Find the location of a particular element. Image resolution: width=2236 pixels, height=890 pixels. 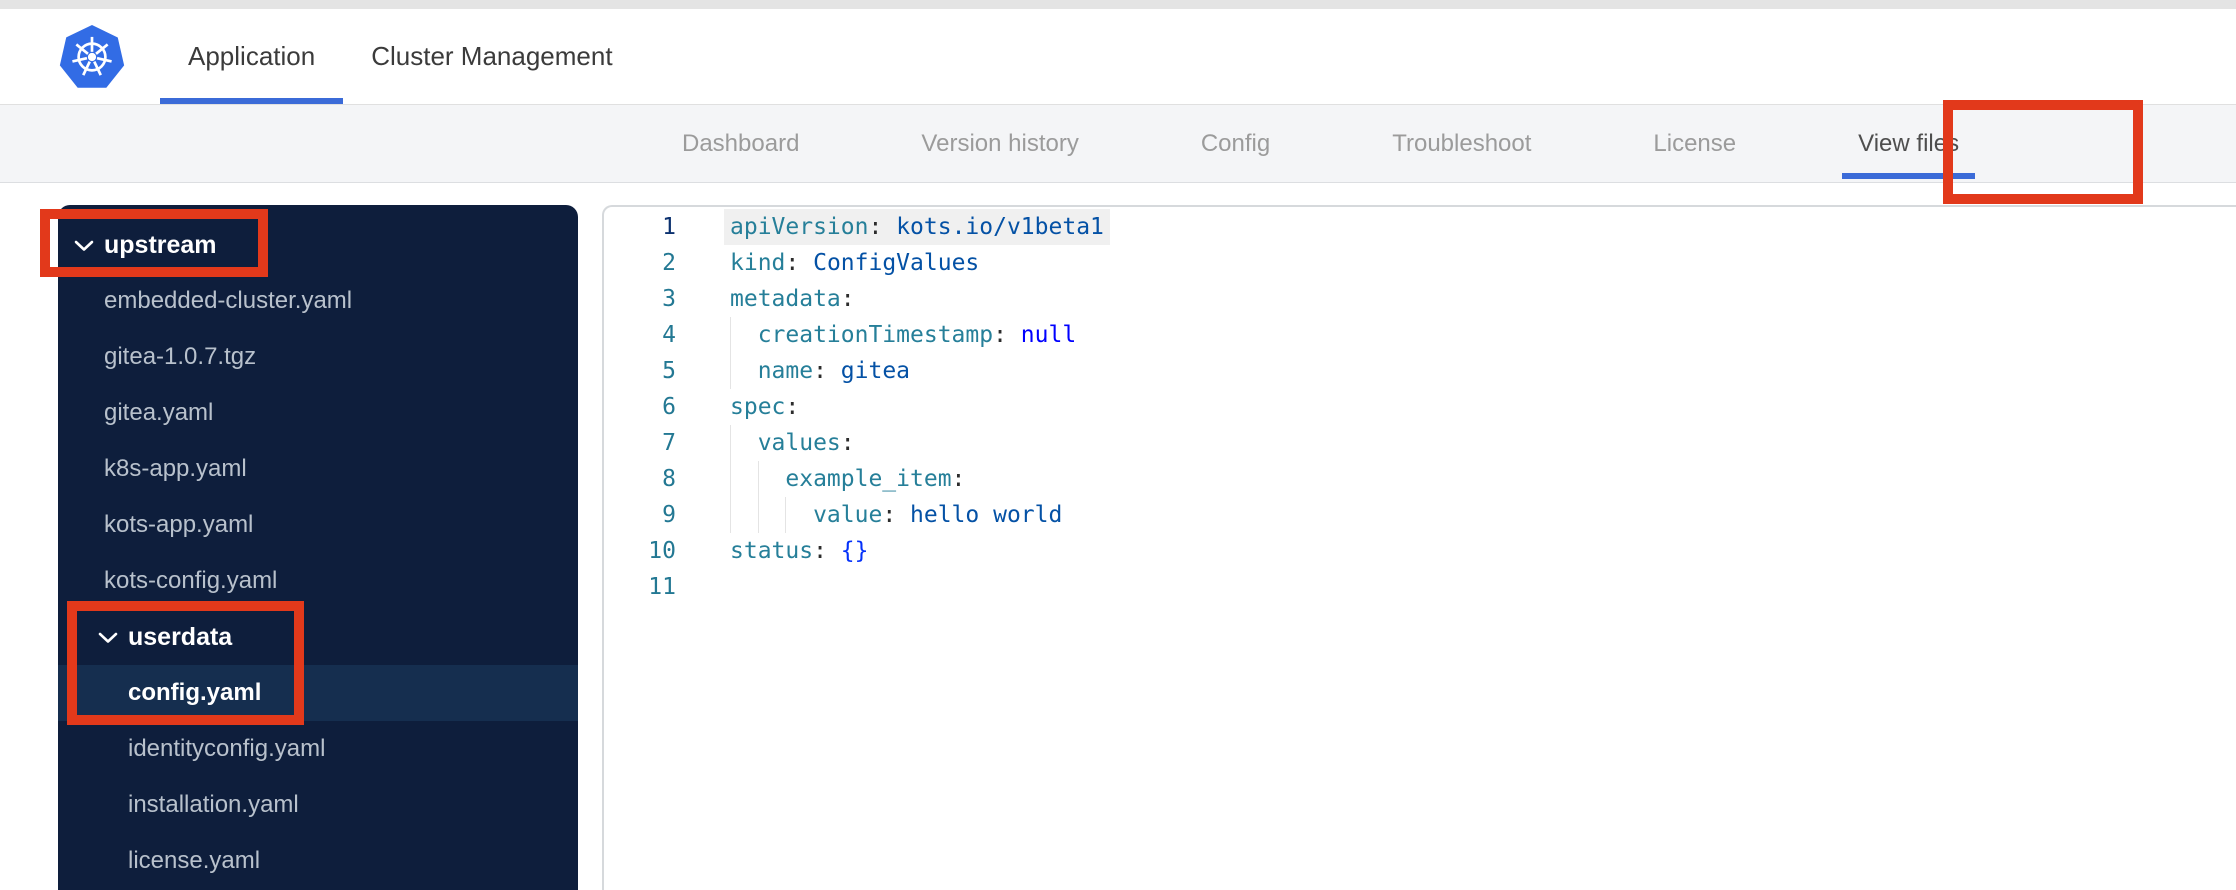

file-tree-item-license-yaml: license.yaml is located at coordinates (318, 861).